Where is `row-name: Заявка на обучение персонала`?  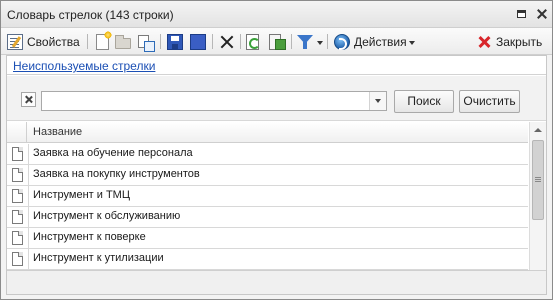 row-name: Заявка на обучение персонала is located at coordinates (113, 153).